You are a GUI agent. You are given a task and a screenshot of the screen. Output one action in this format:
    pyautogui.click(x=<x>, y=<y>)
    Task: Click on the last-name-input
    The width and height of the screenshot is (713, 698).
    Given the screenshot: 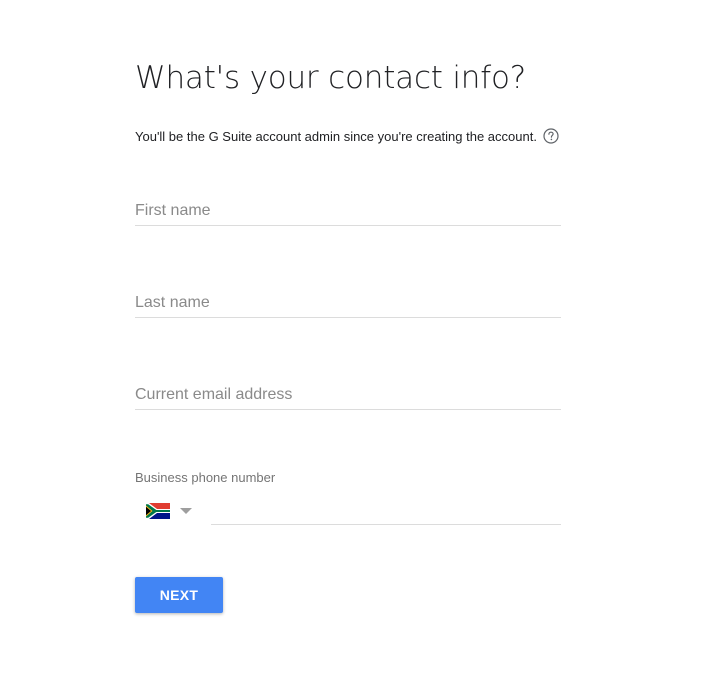 What is the action you would take?
    pyautogui.click(x=348, y=303)
    